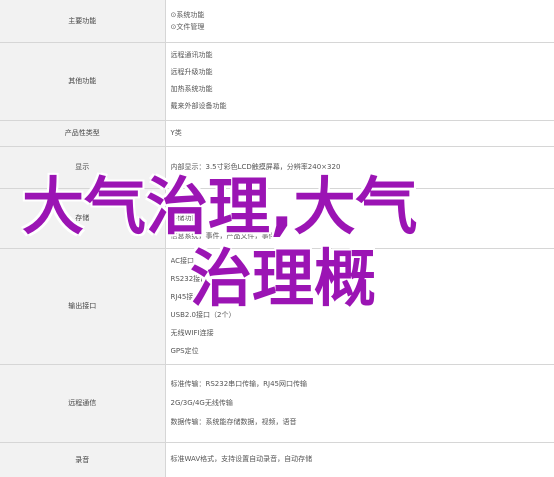  Describe the element at coordinates (185, 297) in the screenshot. I see `value-line: RJ45接口` at that location.